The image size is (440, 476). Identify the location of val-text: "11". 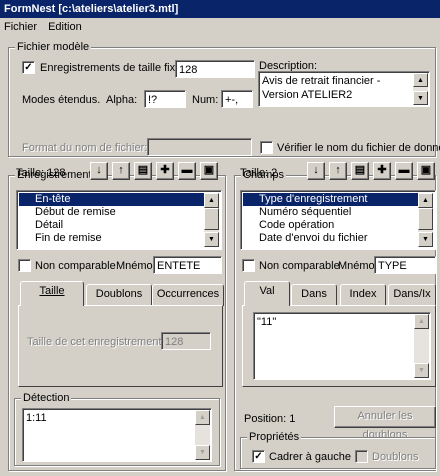
(267, 322).